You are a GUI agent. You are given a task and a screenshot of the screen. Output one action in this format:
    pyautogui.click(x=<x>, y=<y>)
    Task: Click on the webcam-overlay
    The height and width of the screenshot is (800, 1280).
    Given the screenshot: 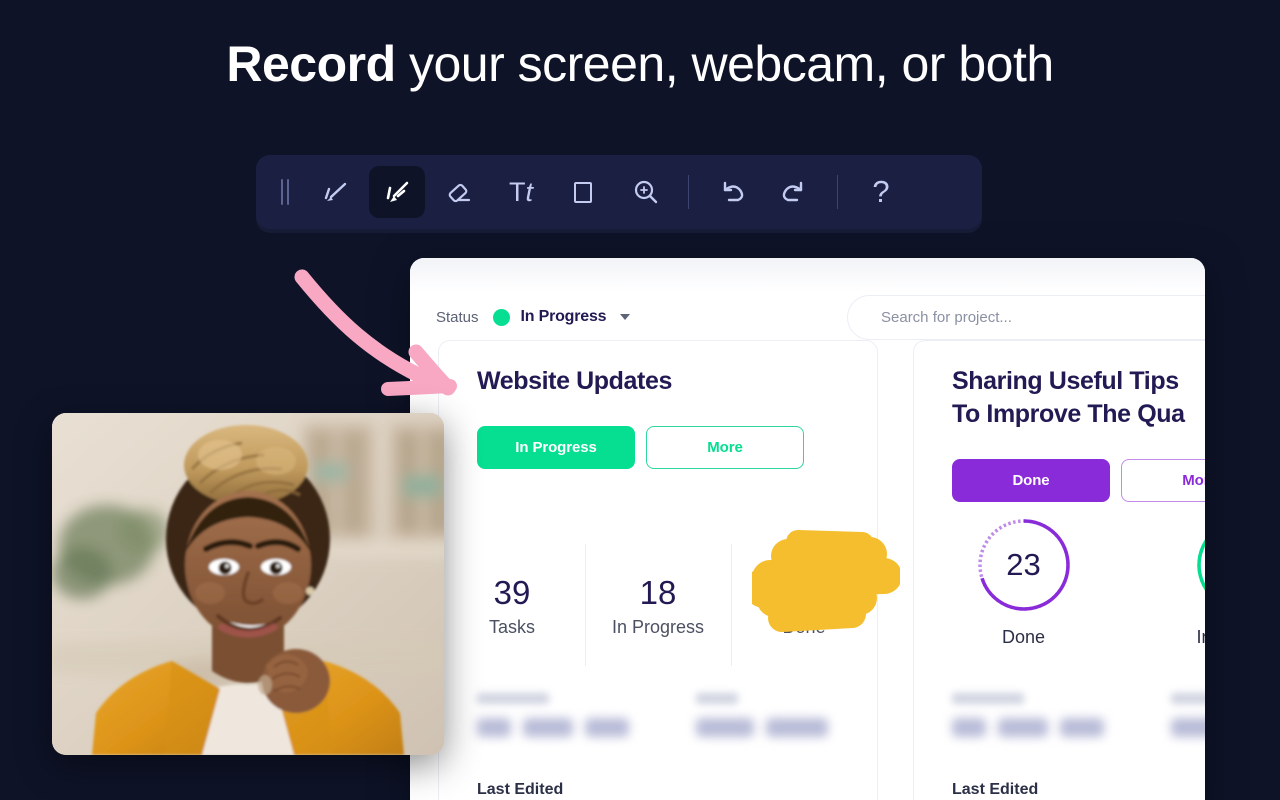 What is the action you would take?
    pyautogui.click(x=248, y=584)
    